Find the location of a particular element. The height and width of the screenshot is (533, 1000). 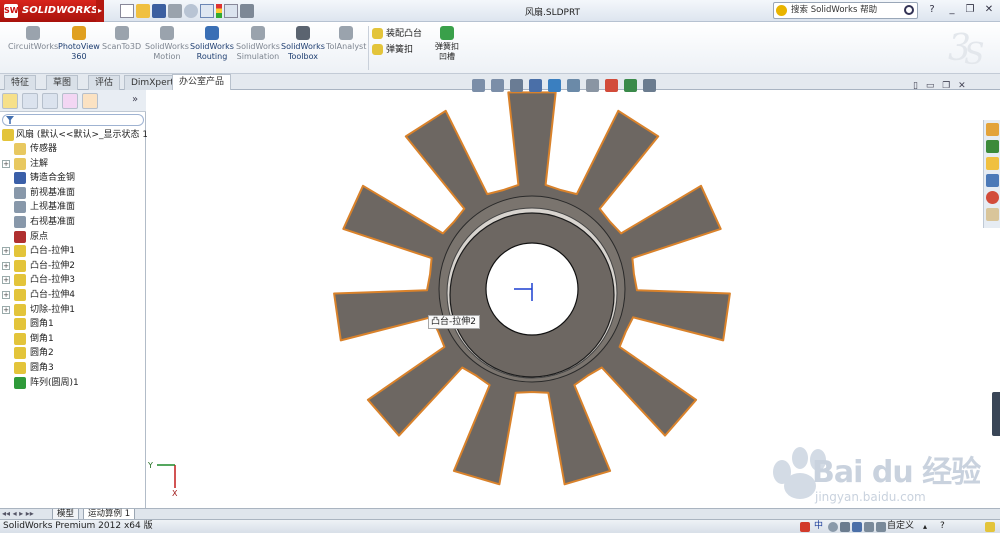

ime-punct-icon is located at coordinates (845, 527).